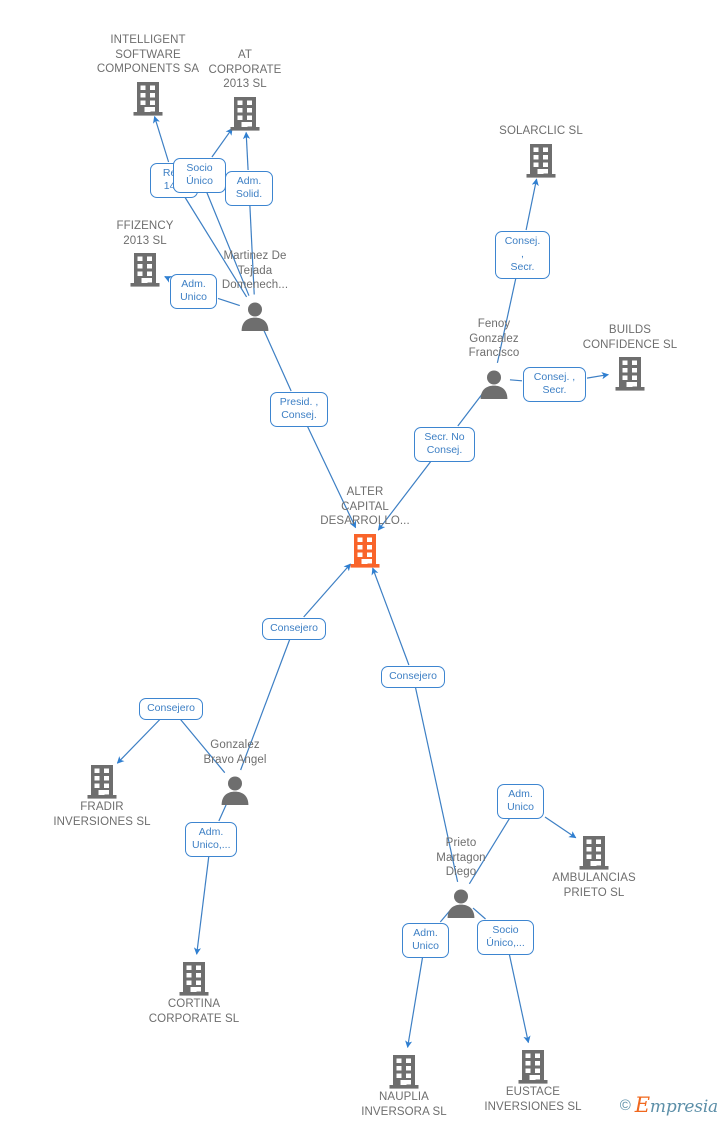 The height and width of the screenshot is (1125, 728). Describe the element at coordinates (425, 940) in the screenshot. I see `role-label-adm_unico_na: Adm. Unico` at that location.